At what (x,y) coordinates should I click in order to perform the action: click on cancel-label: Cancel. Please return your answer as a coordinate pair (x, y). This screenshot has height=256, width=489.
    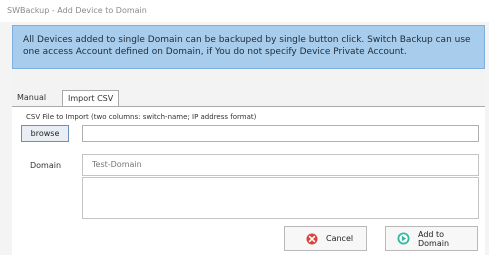
    Looking at the image, I should click on (340, 238).